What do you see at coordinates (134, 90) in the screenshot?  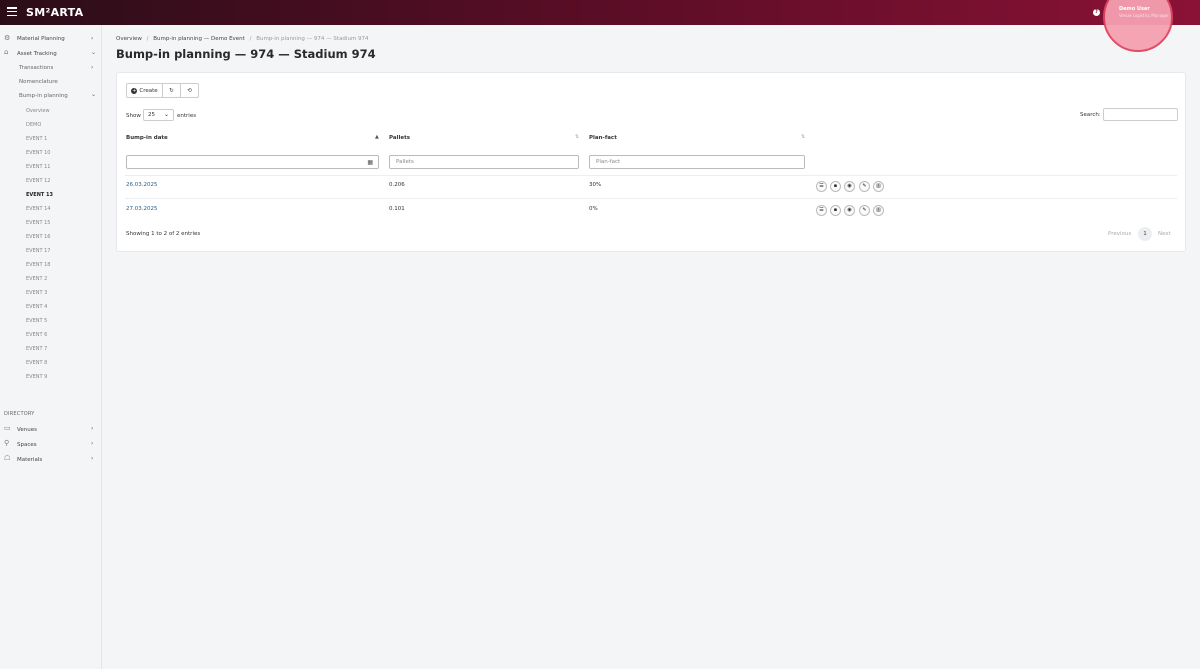 I see `plus-icon: +` at bounding box center [134, 90].